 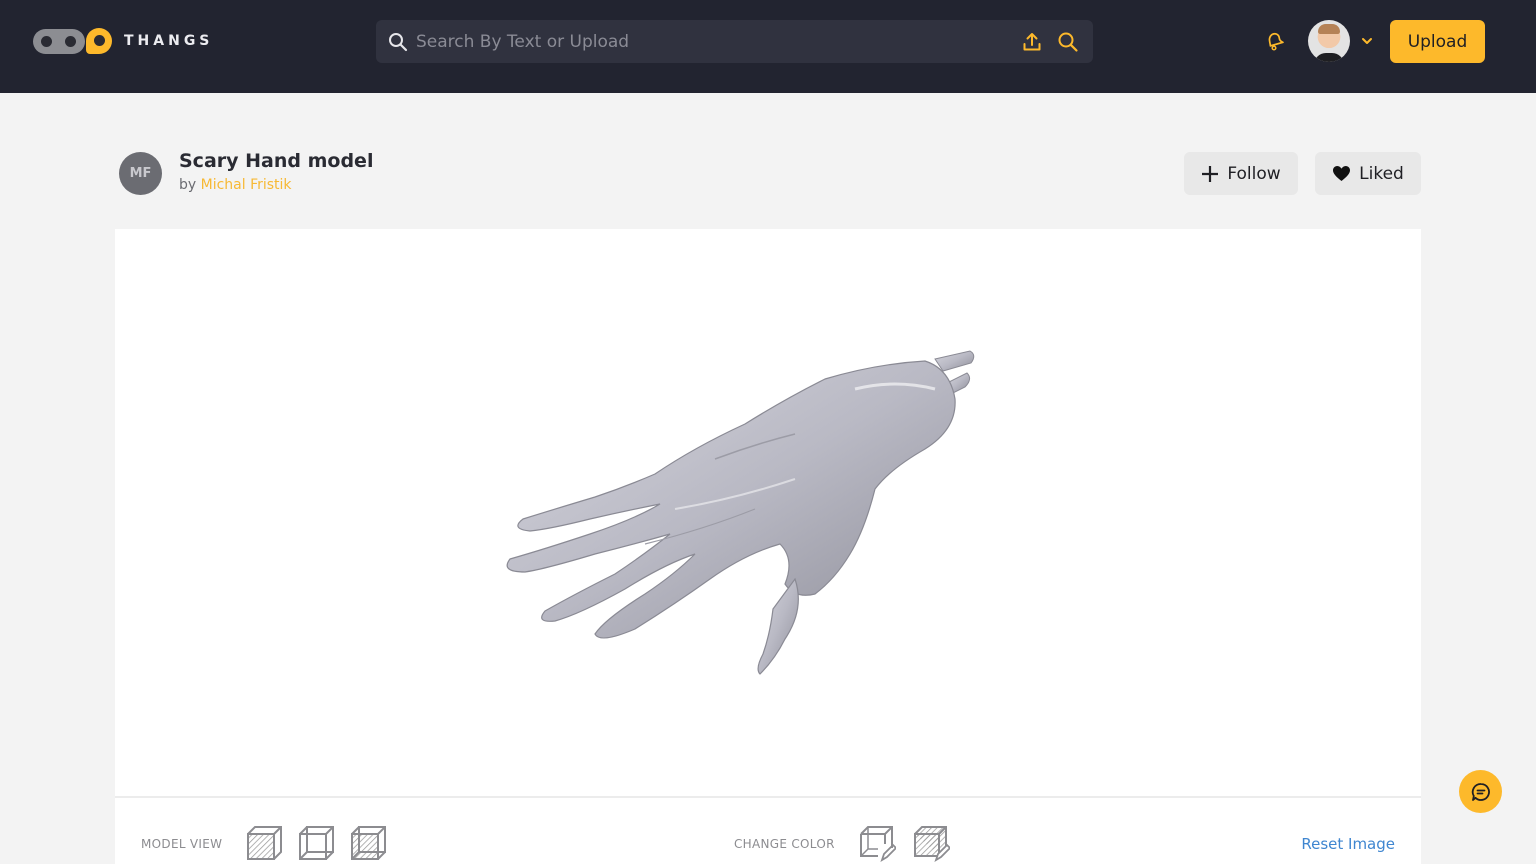 I want to click on search-bar, so click(x=734, y=41).